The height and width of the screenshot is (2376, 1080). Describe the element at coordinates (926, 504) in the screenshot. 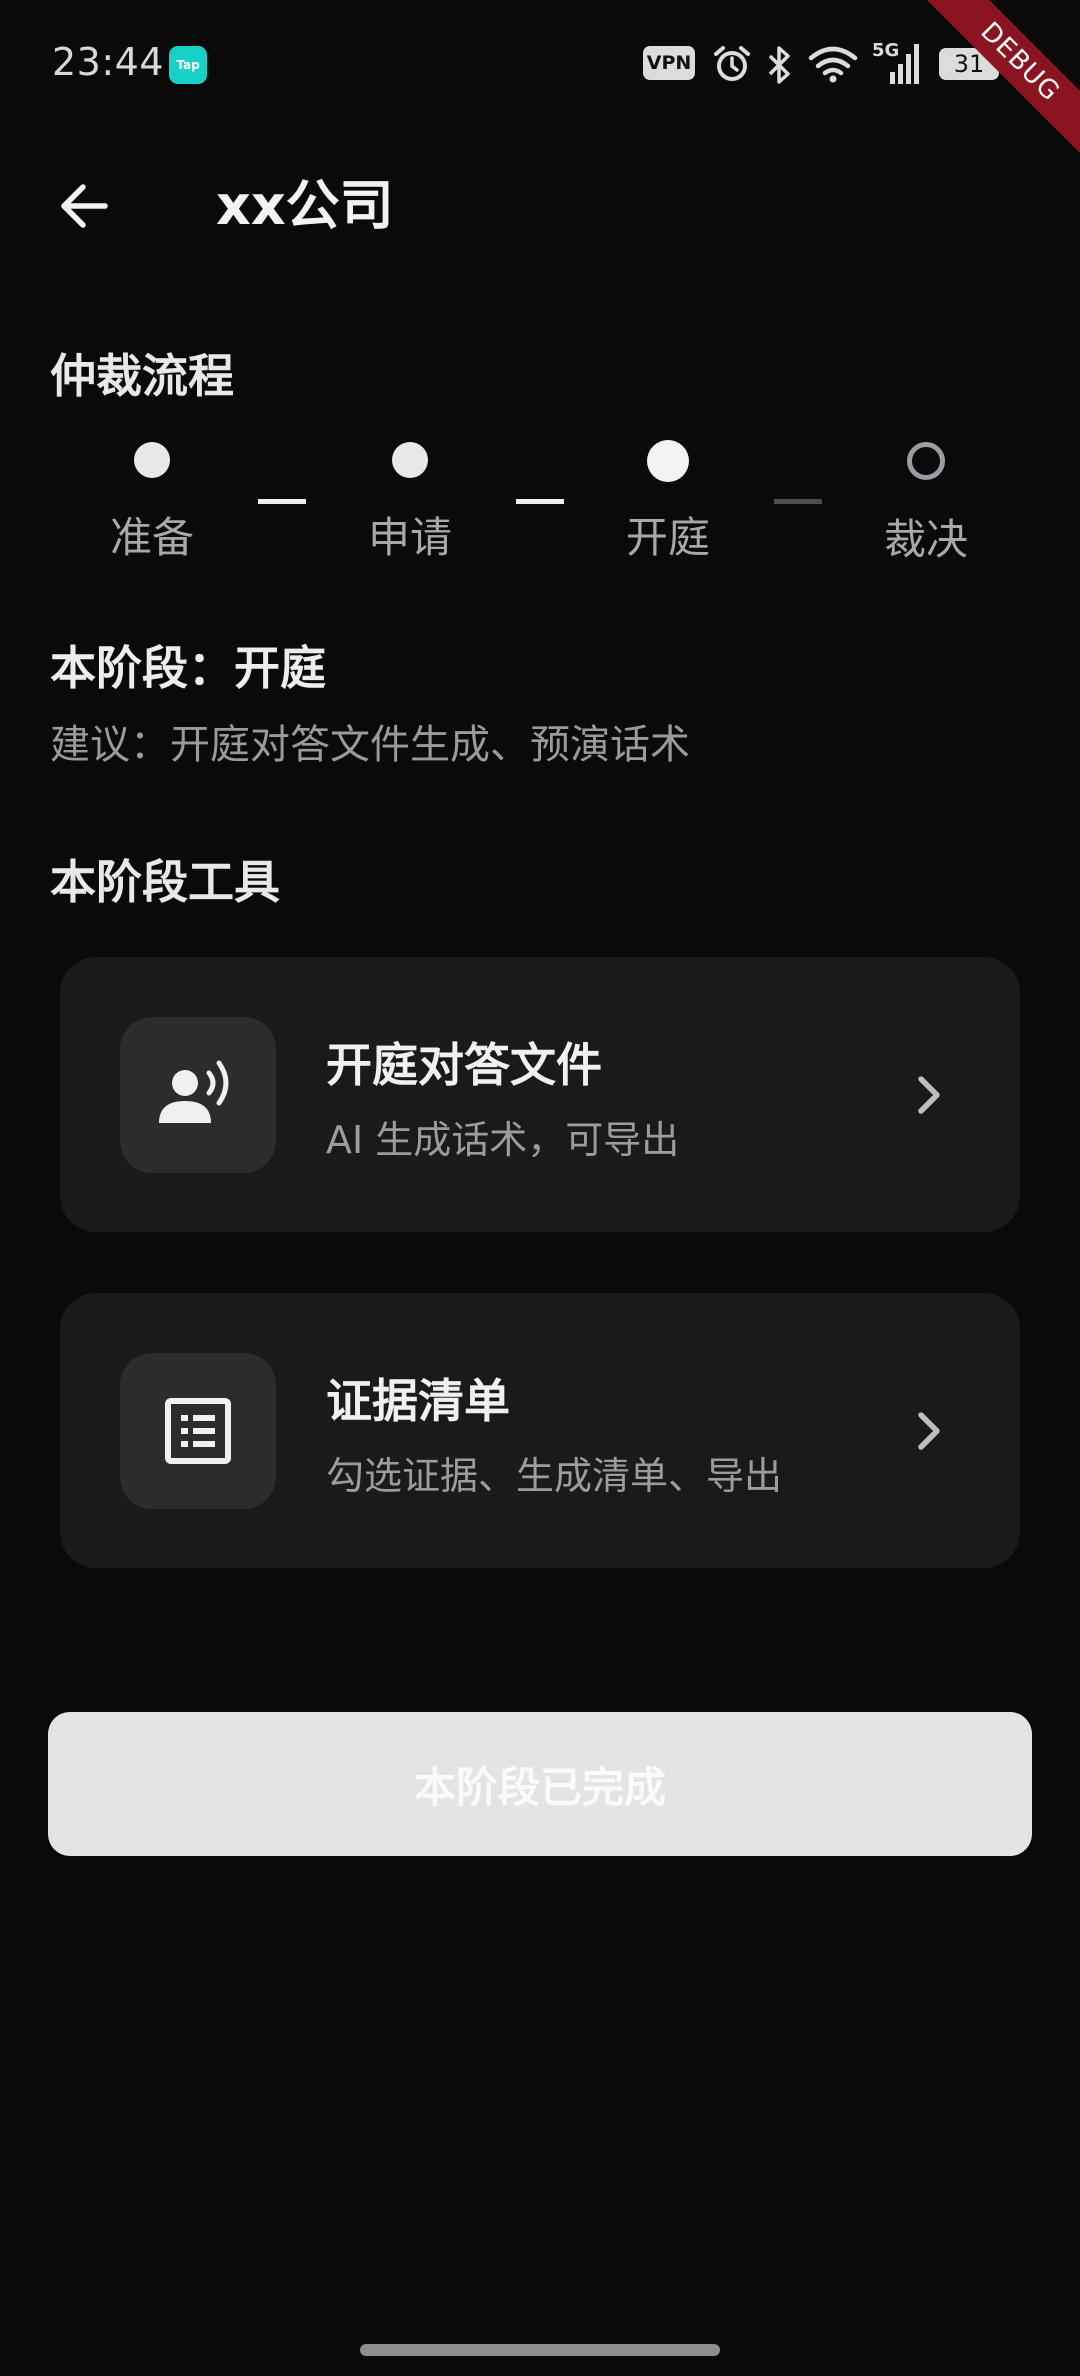

I see `step-ruling: 裁决` at that location.